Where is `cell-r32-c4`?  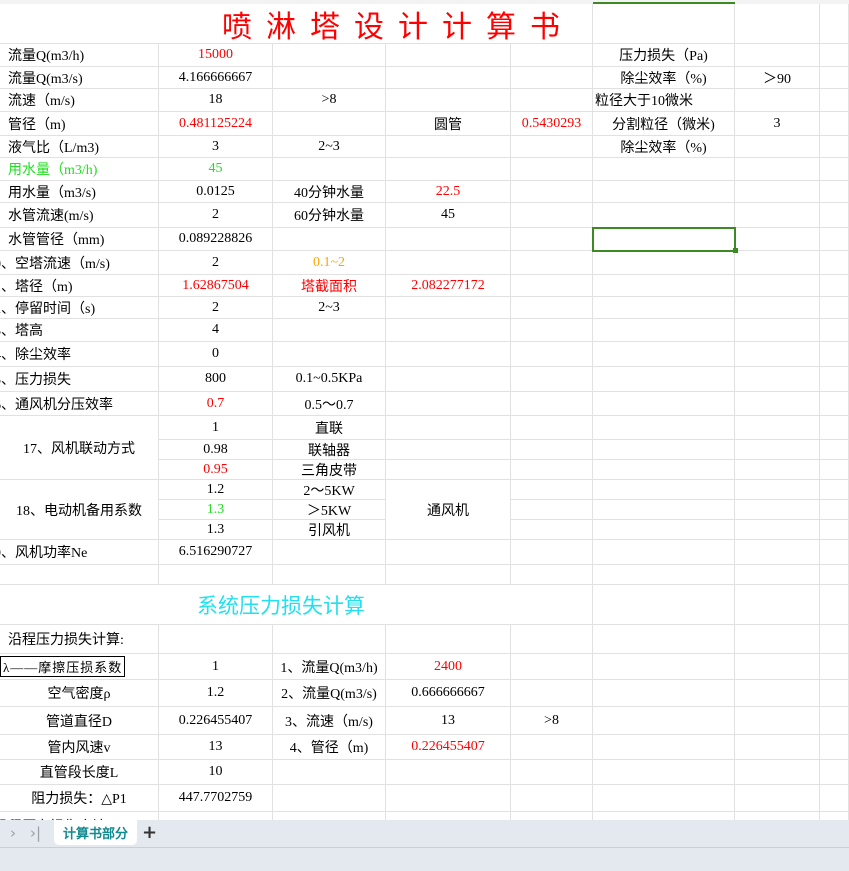
cell-r32-c4 is located at coordinates (552, 816).